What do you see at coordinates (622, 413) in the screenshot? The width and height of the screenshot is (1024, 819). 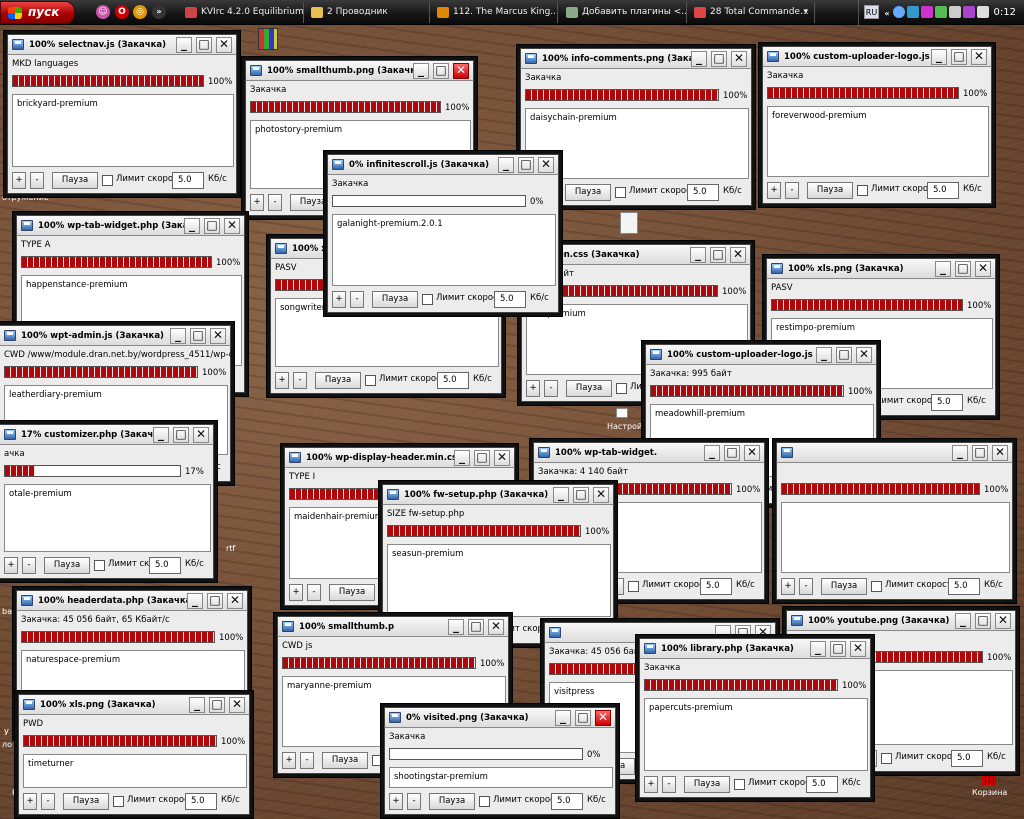 I see `shortcut-icon` at bounding box center [622, 413].